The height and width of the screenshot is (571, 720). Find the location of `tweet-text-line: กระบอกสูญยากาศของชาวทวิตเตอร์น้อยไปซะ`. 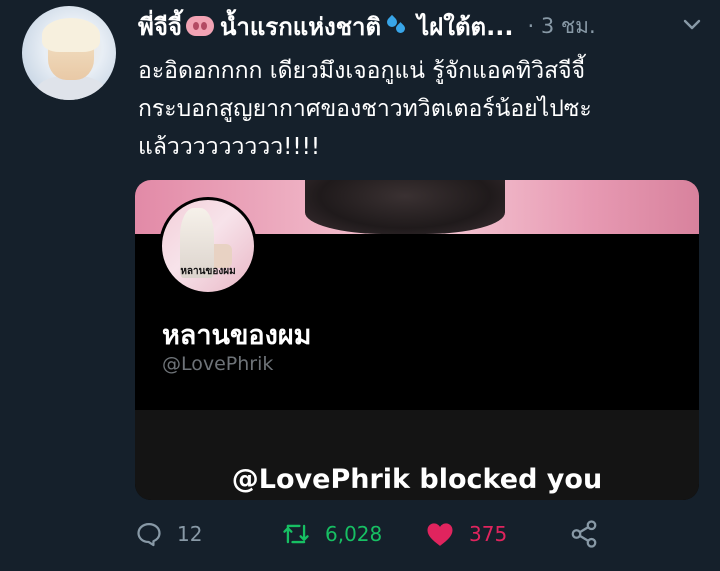

tweet-text-line: กระบอกสูญยากาศของชาวทวิตเตอร์น้อยไปซะ is located at coordinates (365, 109).